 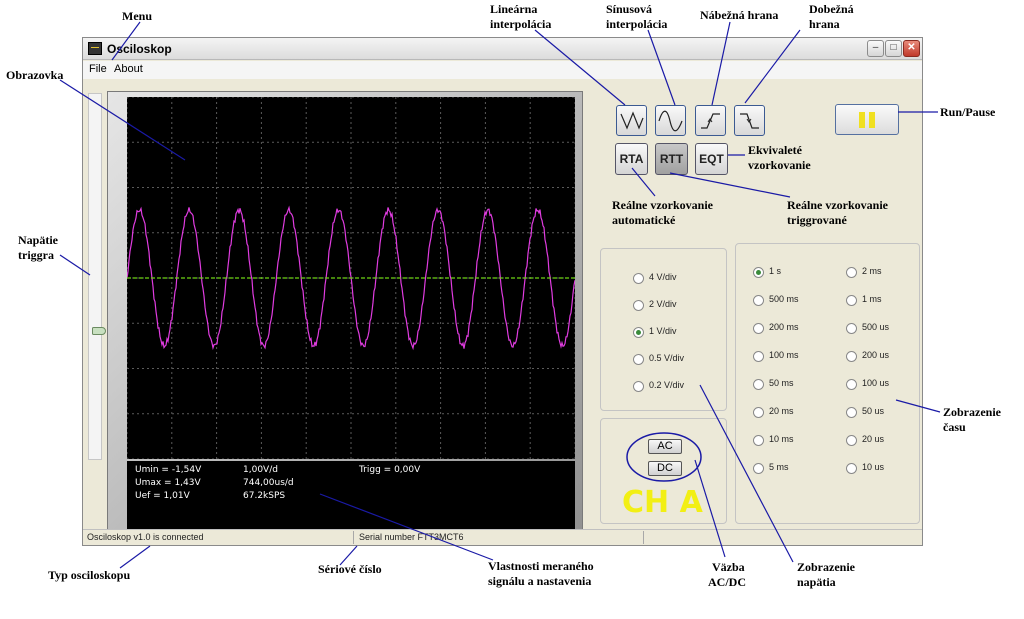 What do you see at coordinates (784, 355) in the screenshot?
I see `time-option-label: 100 ms` at bounding box center [784, 355].